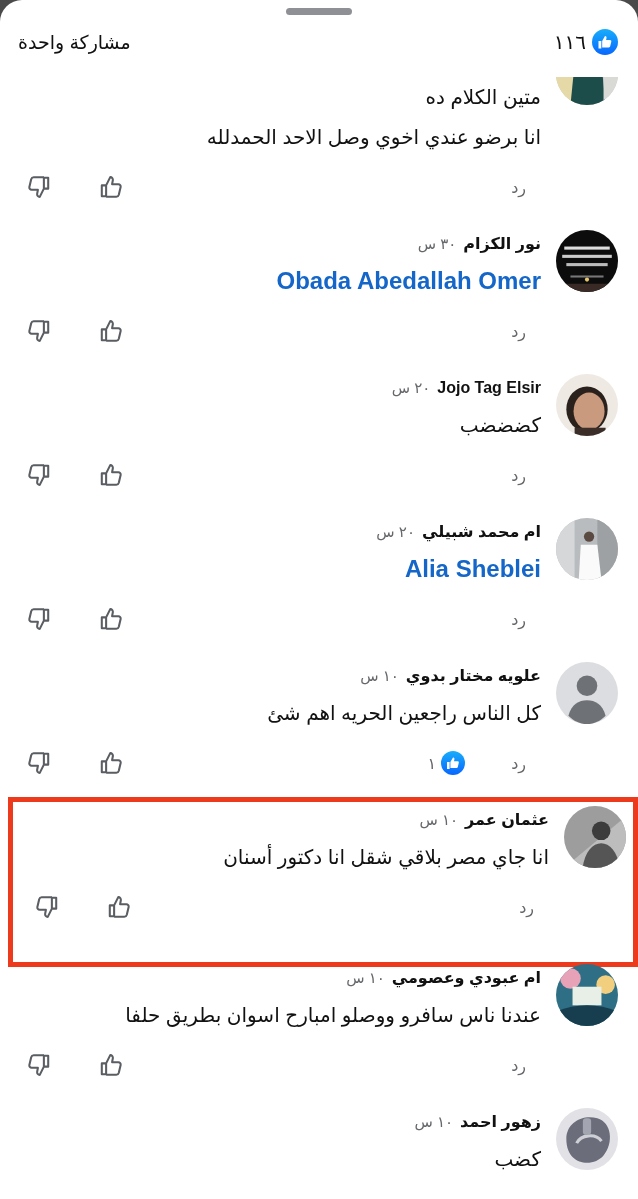 The width and height of the screenshot is (638, 1199). What do you see at coordinates (333, 1016) in the screenshot?
I see `comment-text: عندنا ناس سافرو ووصلو امبارح اسوان بطريق حلفا` at bounding box center [333, 1016].